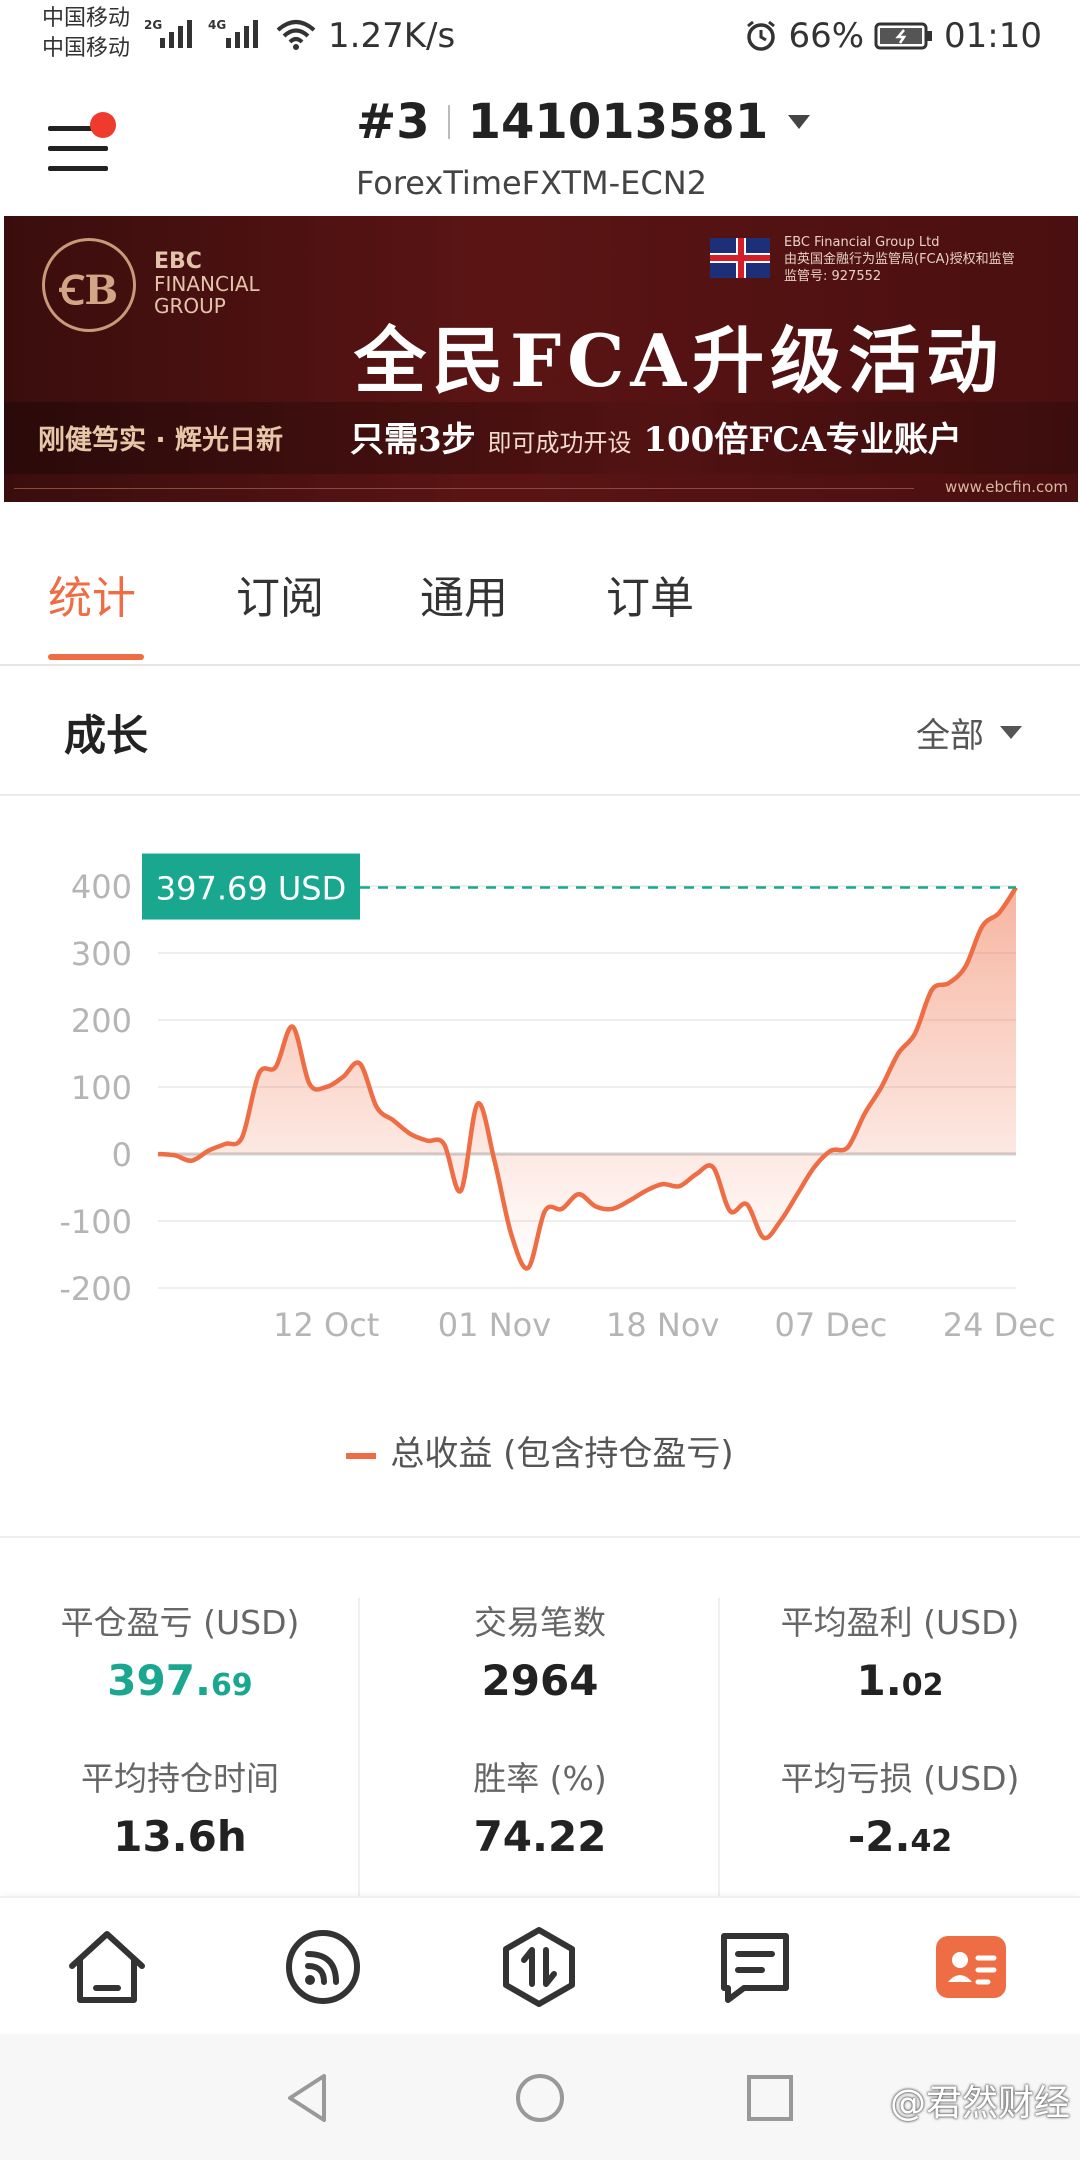  I want to click on banner-headline: 全民FCA升级活动, so click(679, 360).